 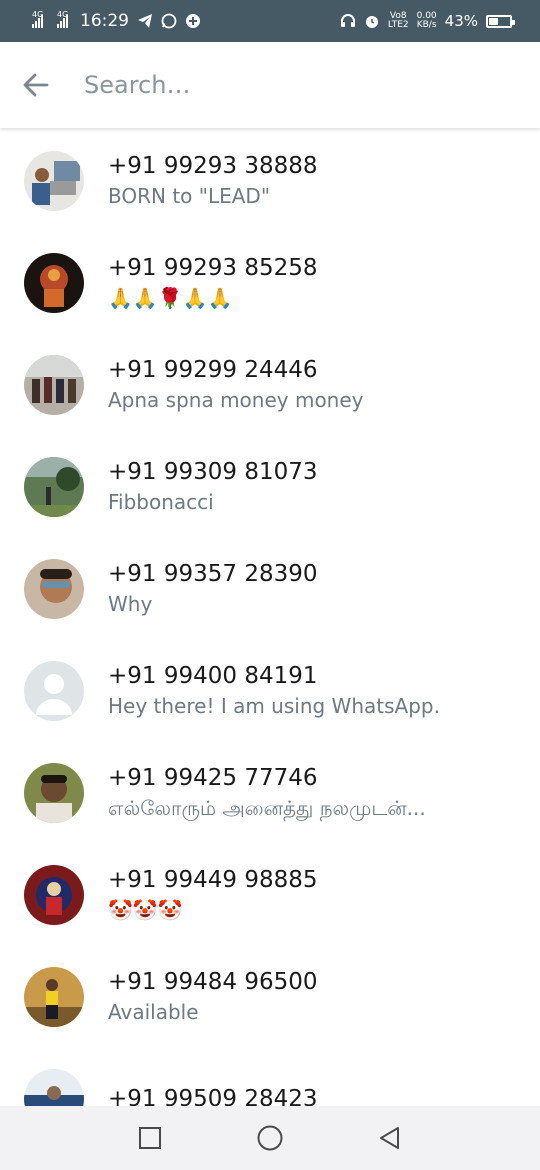 I want to click on battery-icon, so click(x=500, y=21).